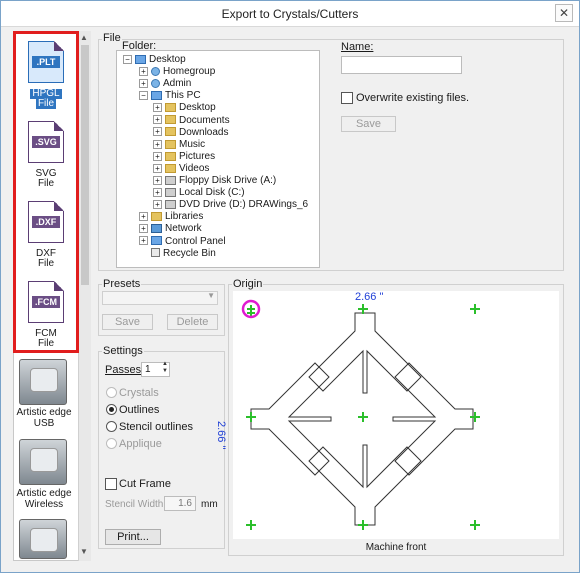 This screenshot has height=573, width=580. I want to click on highlight-frame, so click(46, 192).